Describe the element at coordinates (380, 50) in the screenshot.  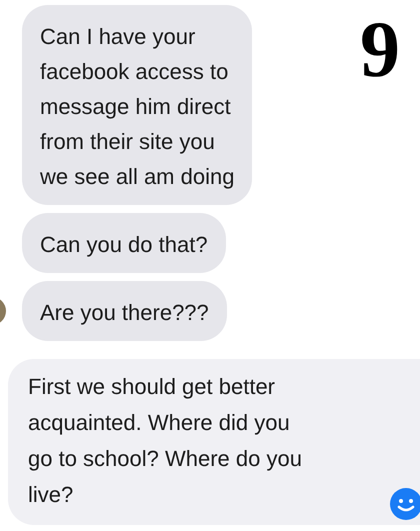
I see `number-label: 9` at that location.